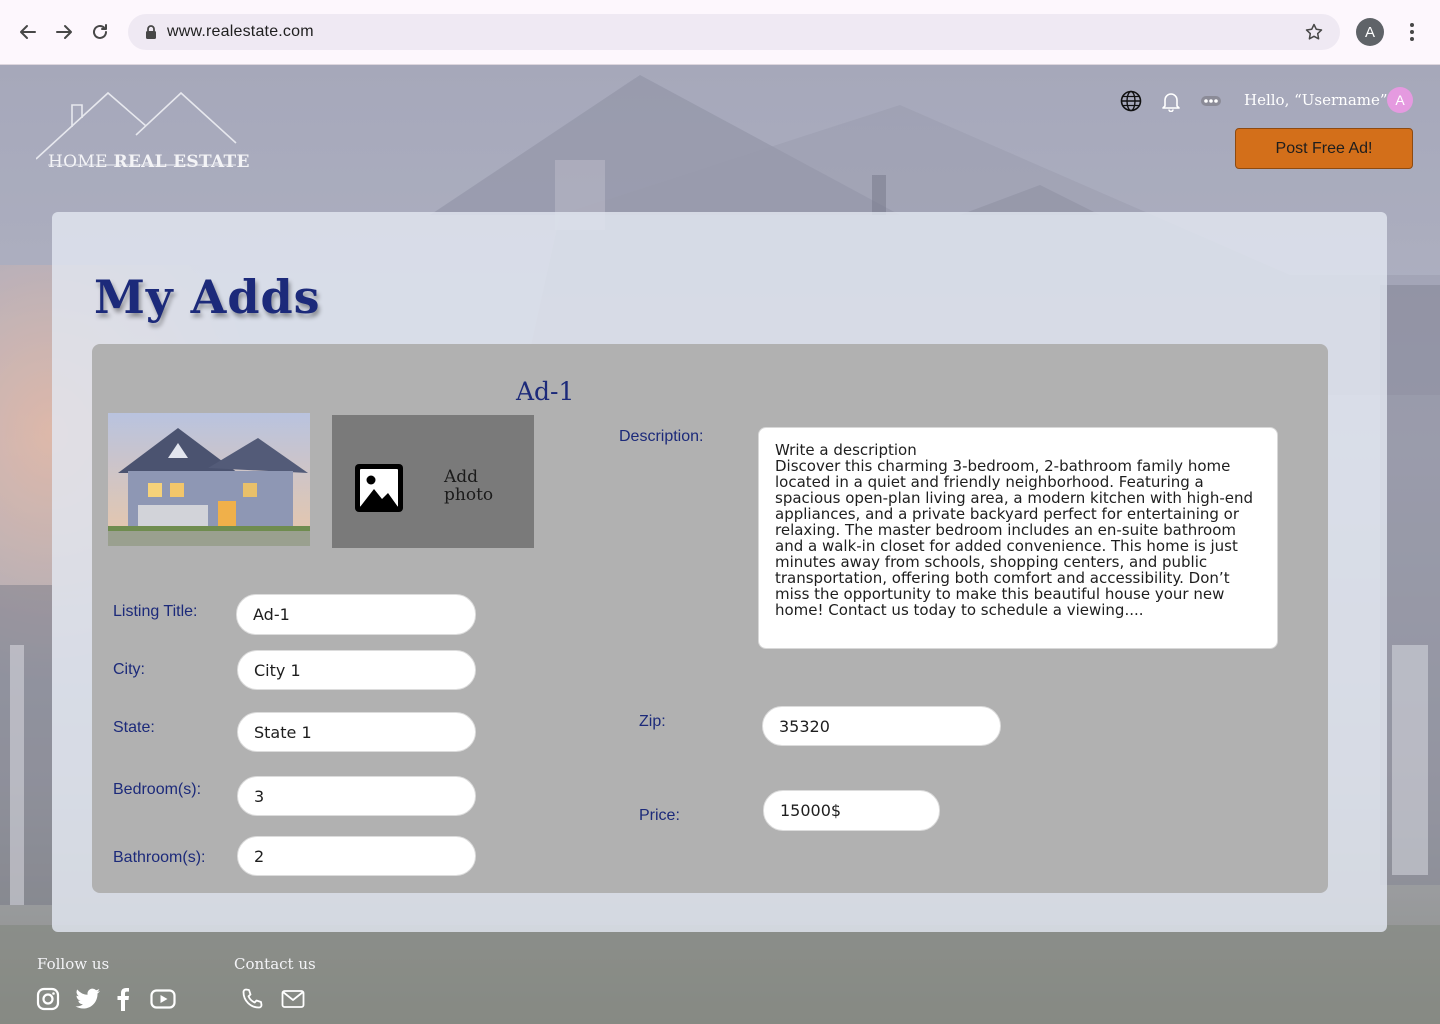 Image resolution: width=1440 pixels, height=1024 pixels. Describe the element at coordinates (134, 727) in the screenshot. I see `state-label: State:` at that location.